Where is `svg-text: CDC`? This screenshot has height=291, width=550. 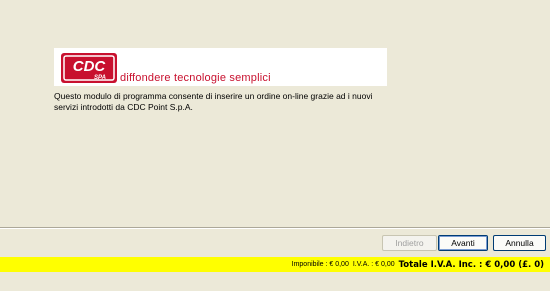 svg-text: CDC is located at coordinates (90, 66).